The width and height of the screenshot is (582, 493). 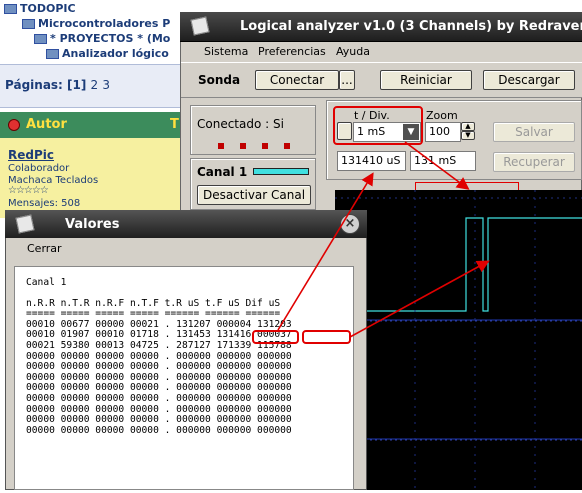 I want to click on duration-field: 131 mS, so click(x=443, y=161).